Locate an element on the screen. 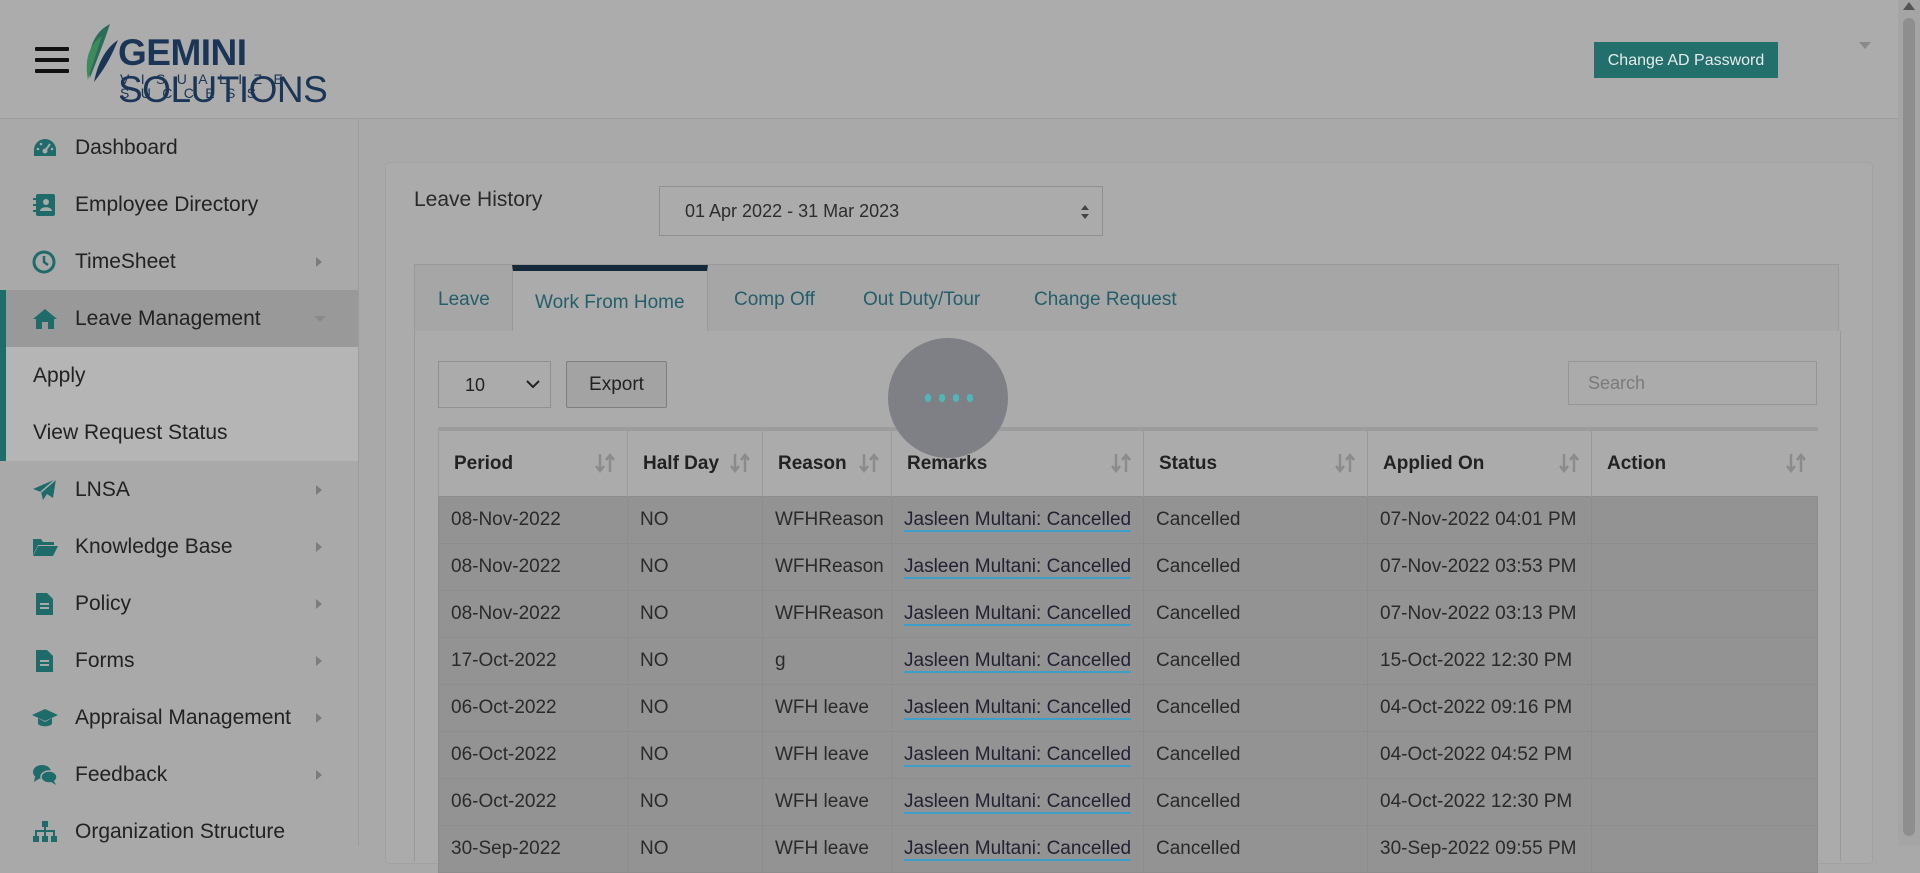 The width and height of the screenshot is (1920, 873). clock-icon is located at coordinates (44, 262).